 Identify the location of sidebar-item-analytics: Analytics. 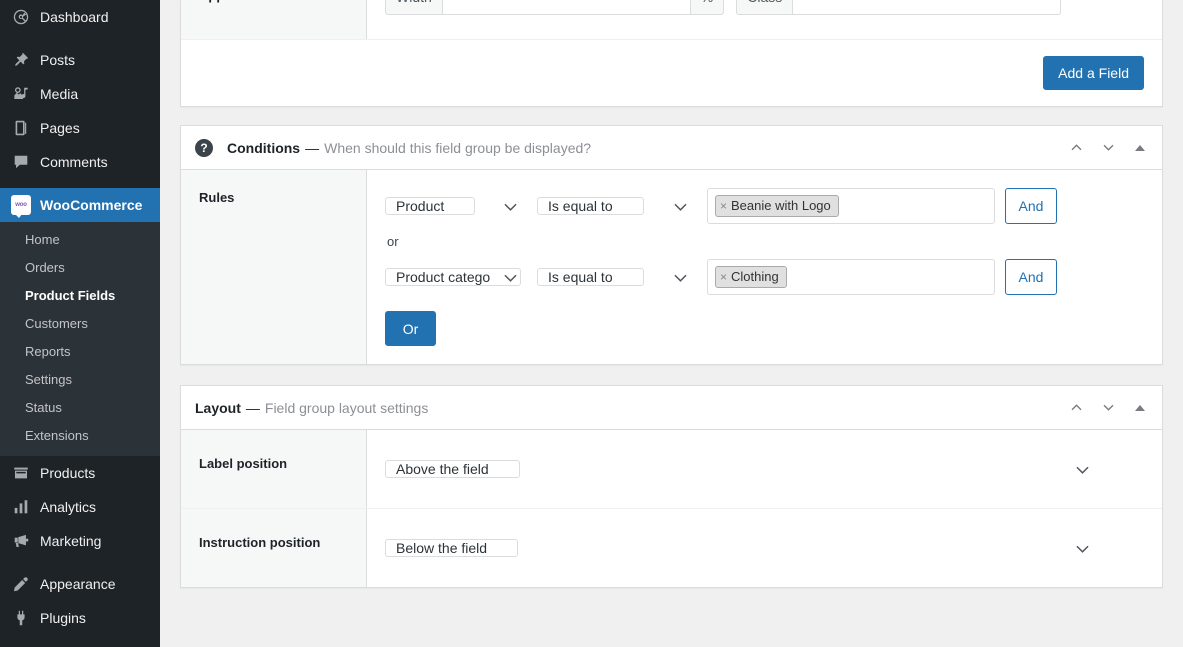
(80, 507).